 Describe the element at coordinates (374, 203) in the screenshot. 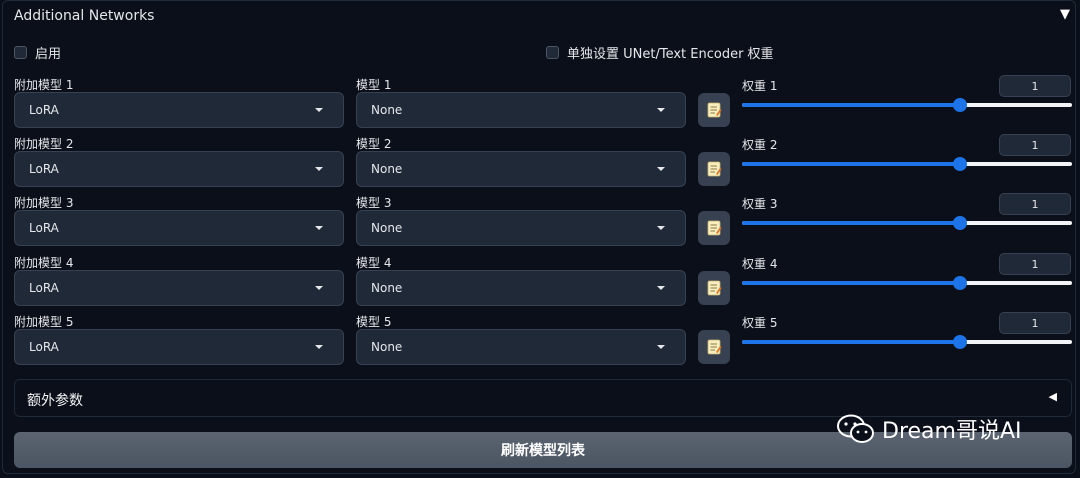

I see `model-label: 模型 3` at that location.